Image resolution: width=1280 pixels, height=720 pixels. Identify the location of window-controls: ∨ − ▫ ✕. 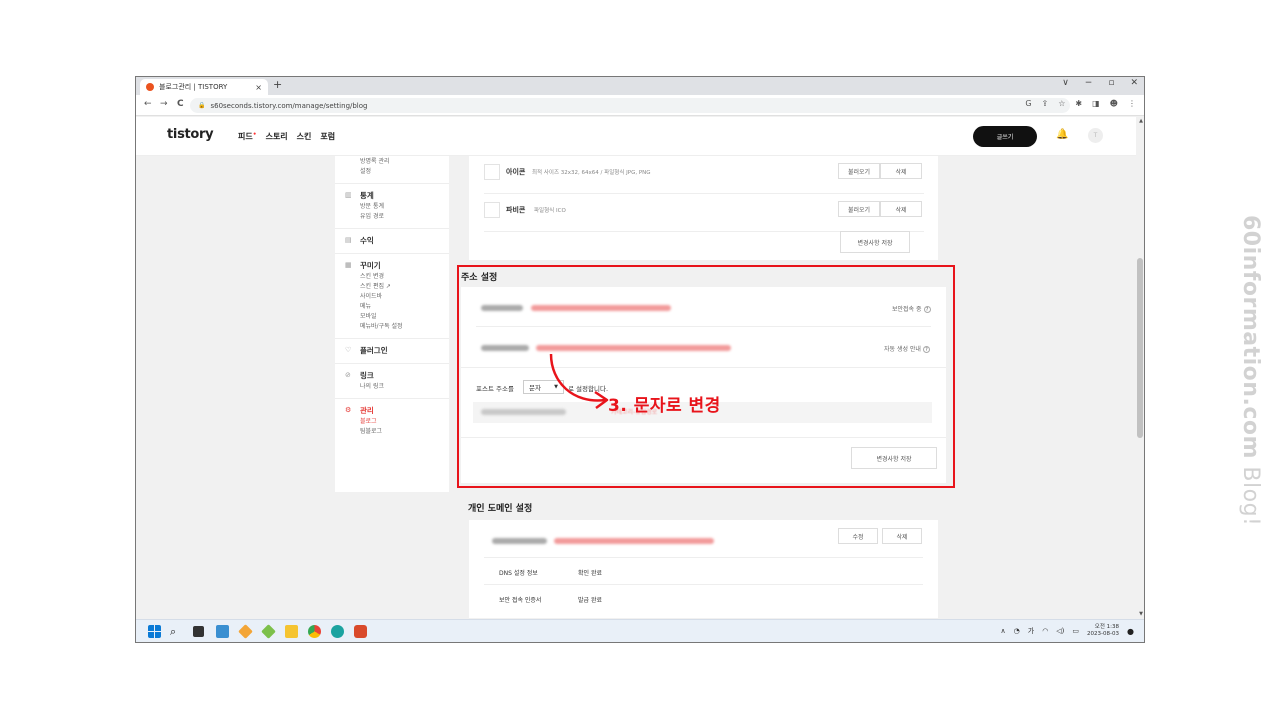
(1100, 83).